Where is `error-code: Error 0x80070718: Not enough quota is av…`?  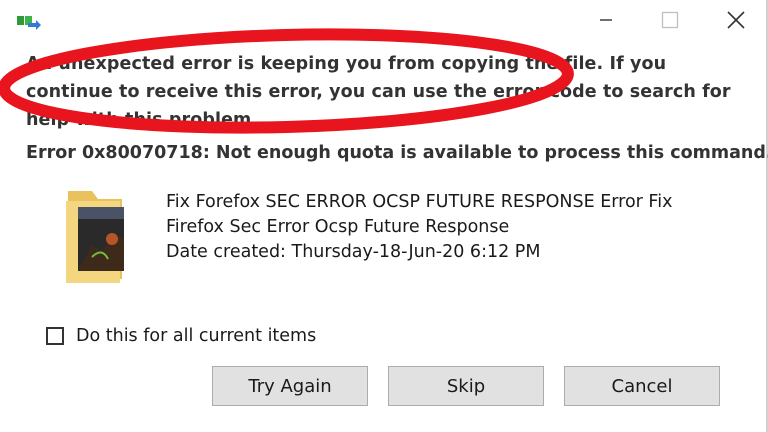
error-code: Error 0x80070718: Not enough quota is av… is located at coordinates (397, 153).